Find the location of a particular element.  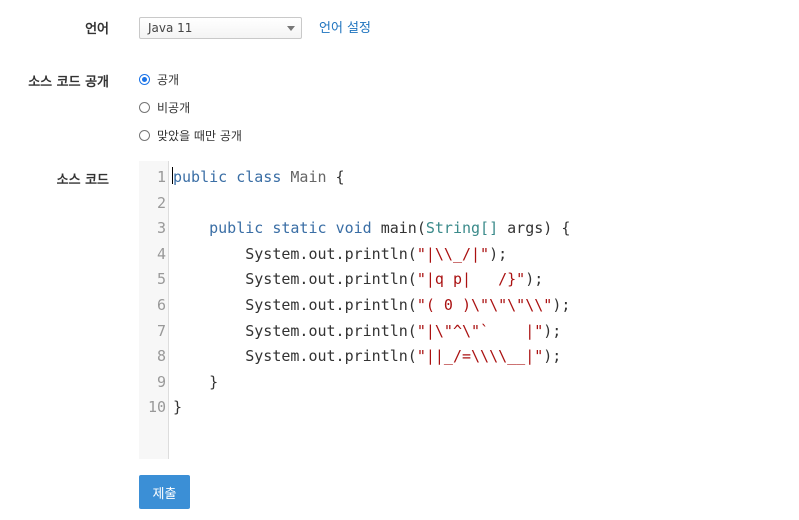

code-text: public class Main { is located at coordinates (259, 177).